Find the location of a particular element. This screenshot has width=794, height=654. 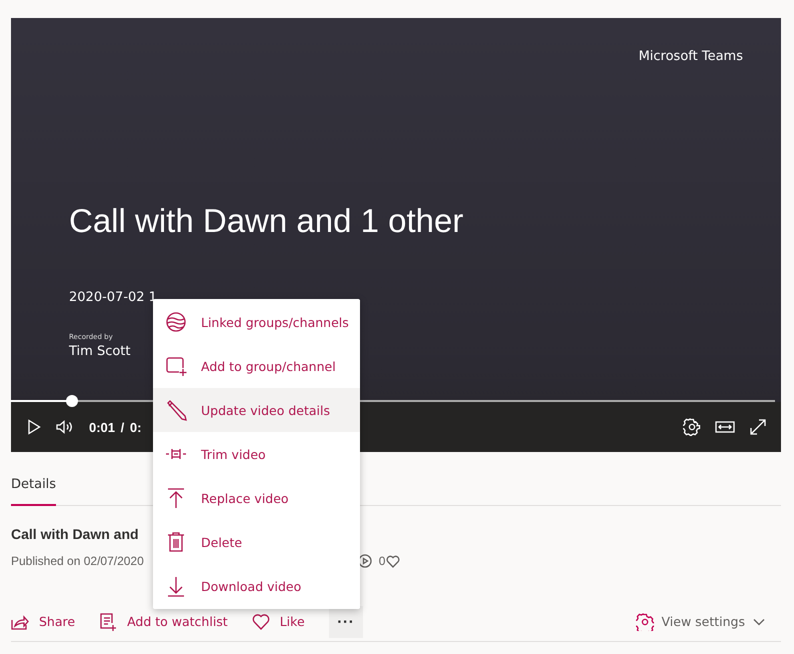

play-icon is located at coordinates (34, 427).